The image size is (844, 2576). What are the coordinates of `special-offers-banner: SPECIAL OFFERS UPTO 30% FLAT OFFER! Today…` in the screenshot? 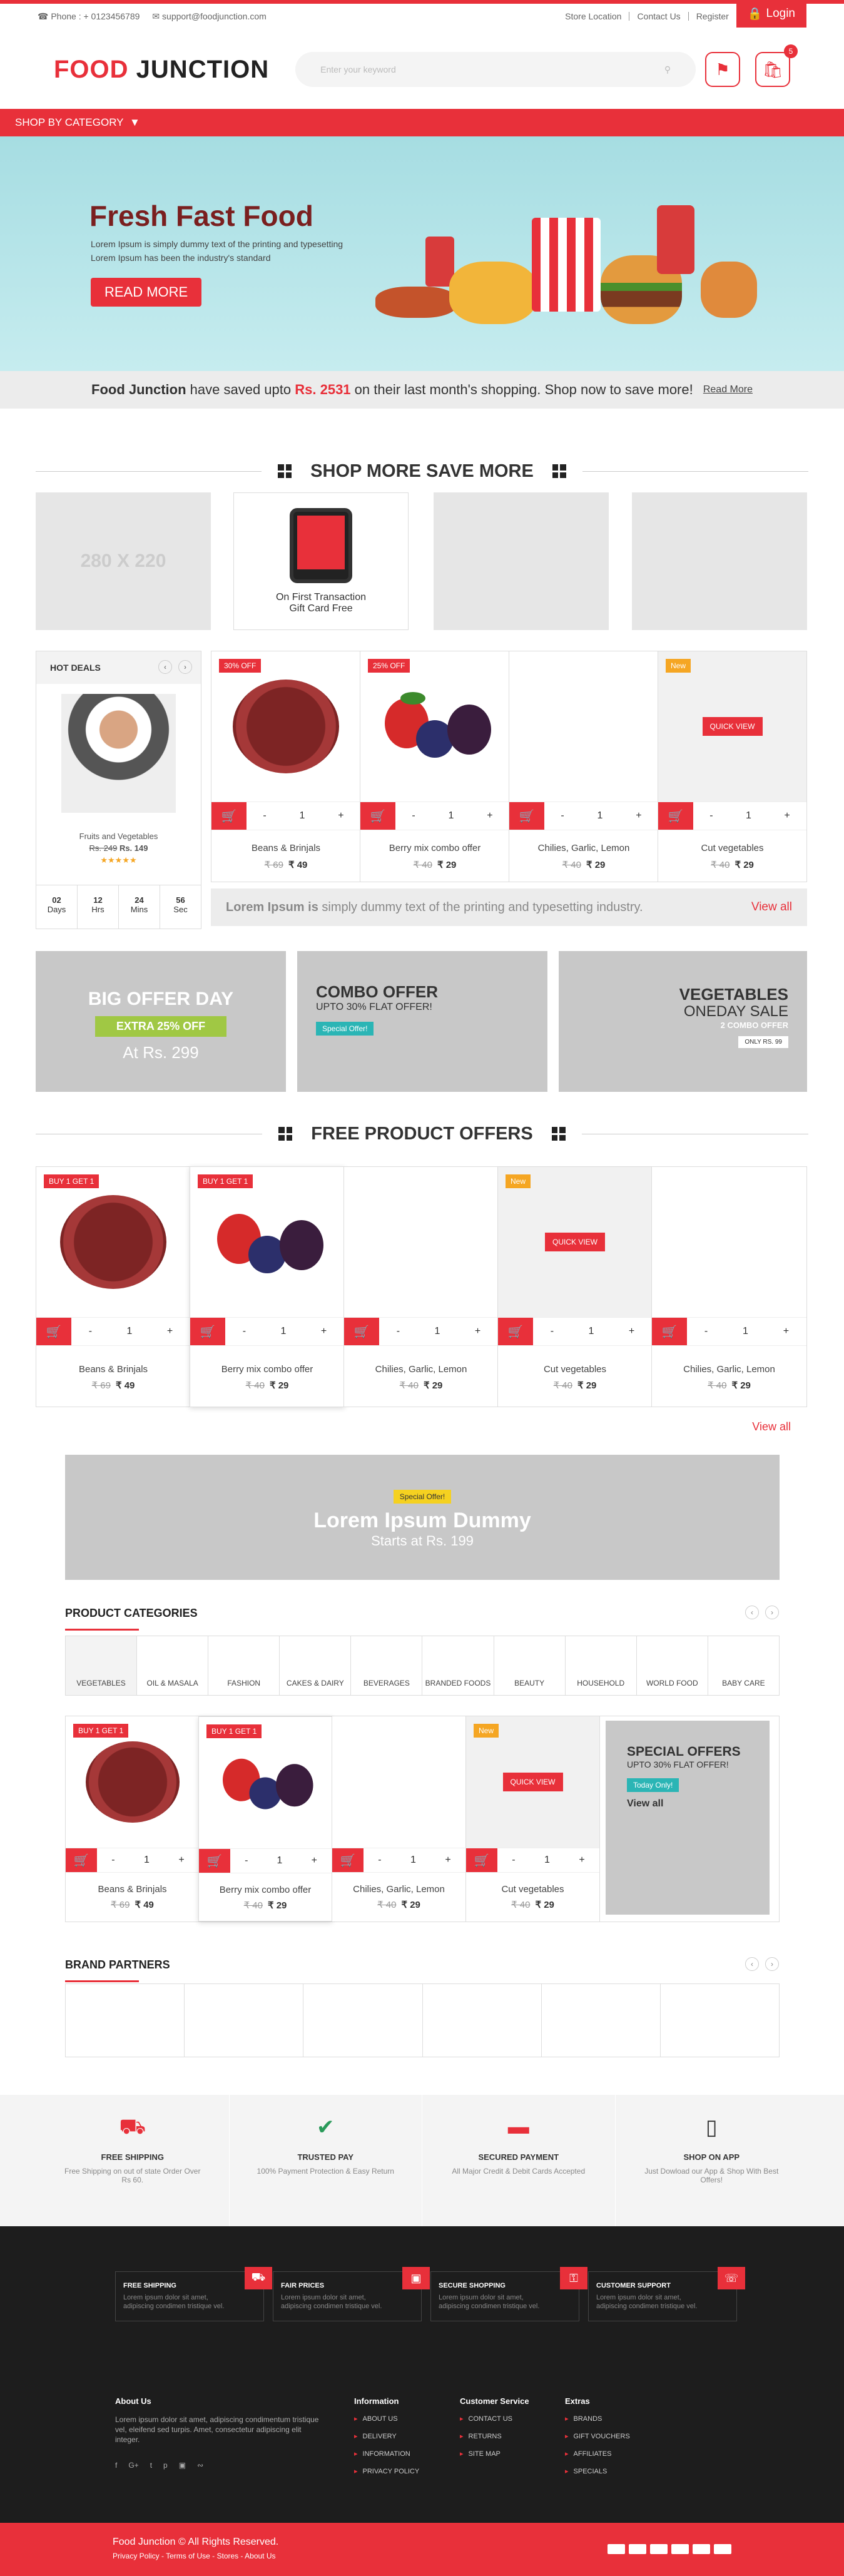 It's located at (688, 1818).